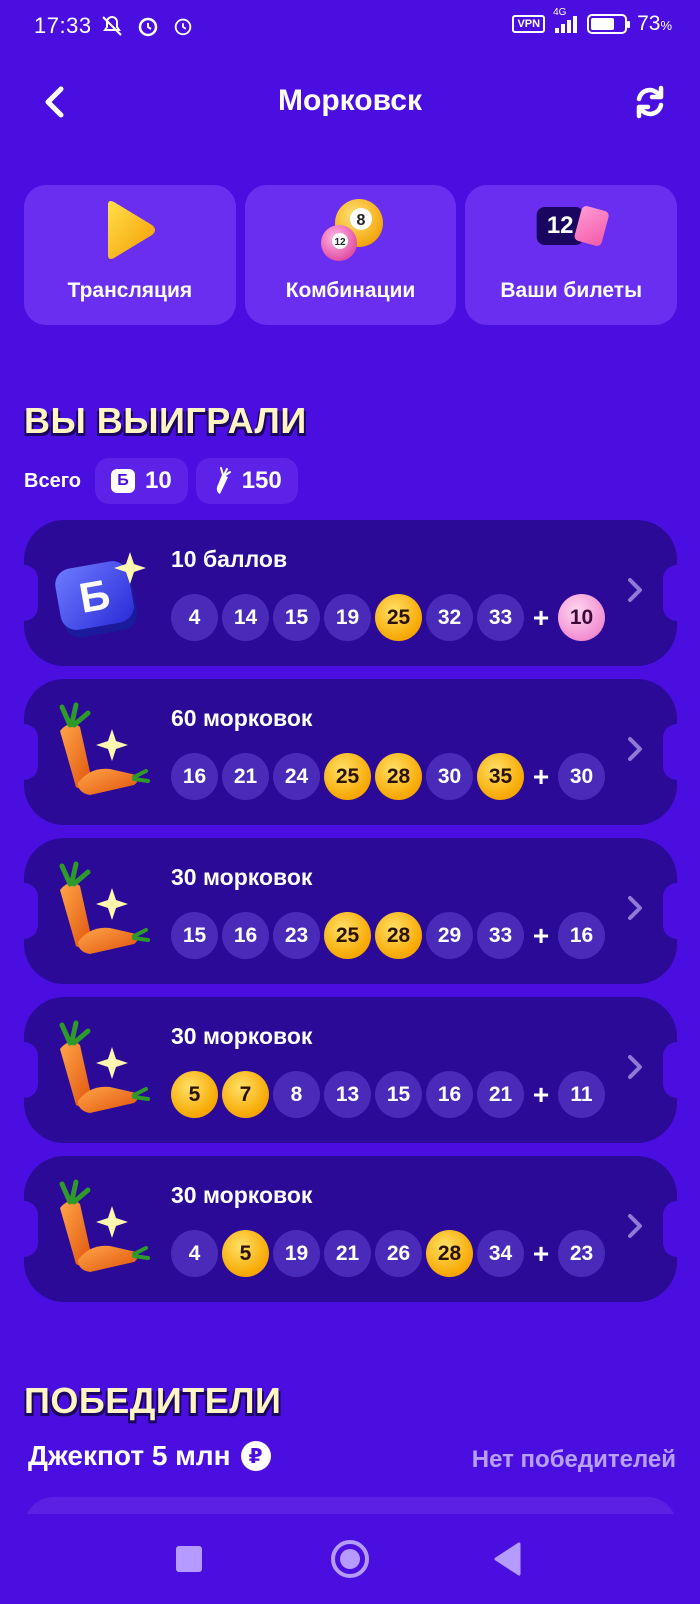 The width and height of the screenshot is (700, 1604). Describe the element at coordinates (350, 26) in the screenshot. I see `status-bar: 17:33 VPN 4G 73%` at that location.